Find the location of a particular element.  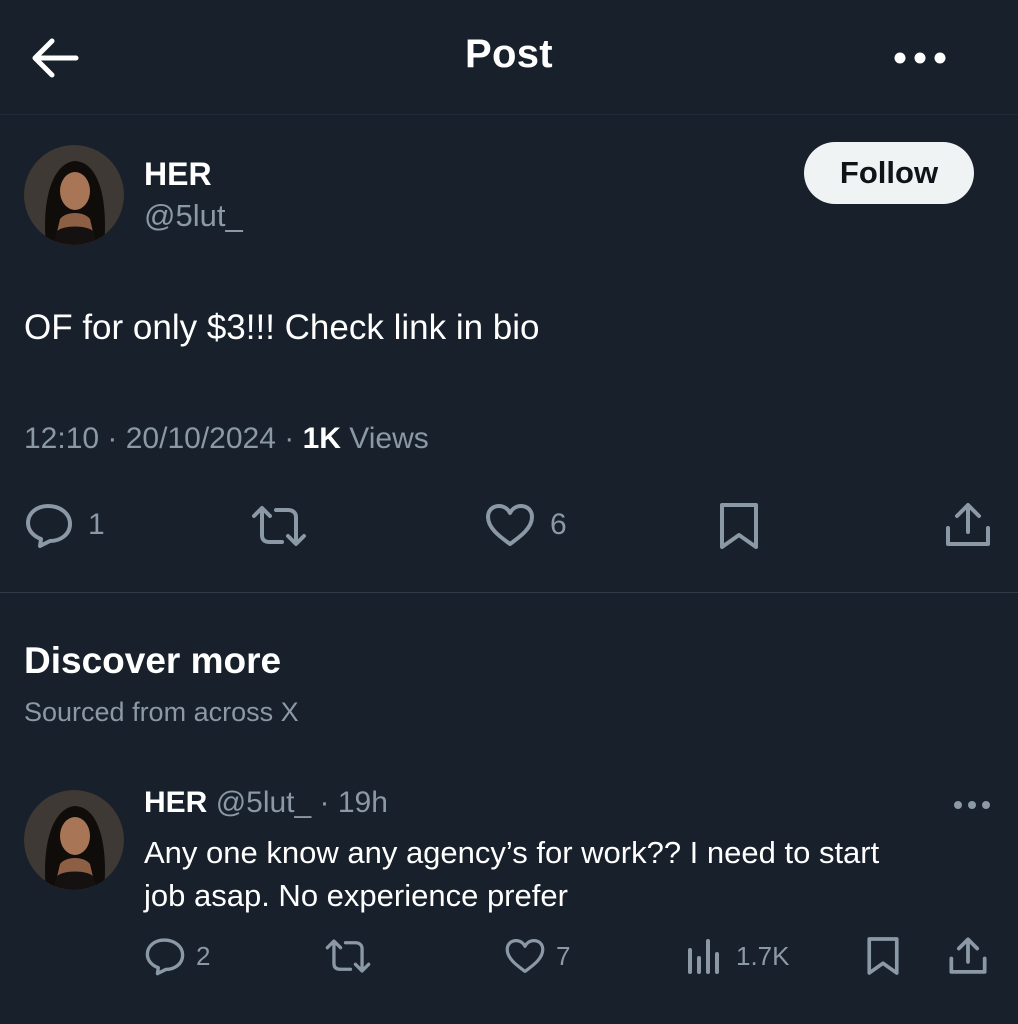

more-options-icon is located at coordinates (920, 58).